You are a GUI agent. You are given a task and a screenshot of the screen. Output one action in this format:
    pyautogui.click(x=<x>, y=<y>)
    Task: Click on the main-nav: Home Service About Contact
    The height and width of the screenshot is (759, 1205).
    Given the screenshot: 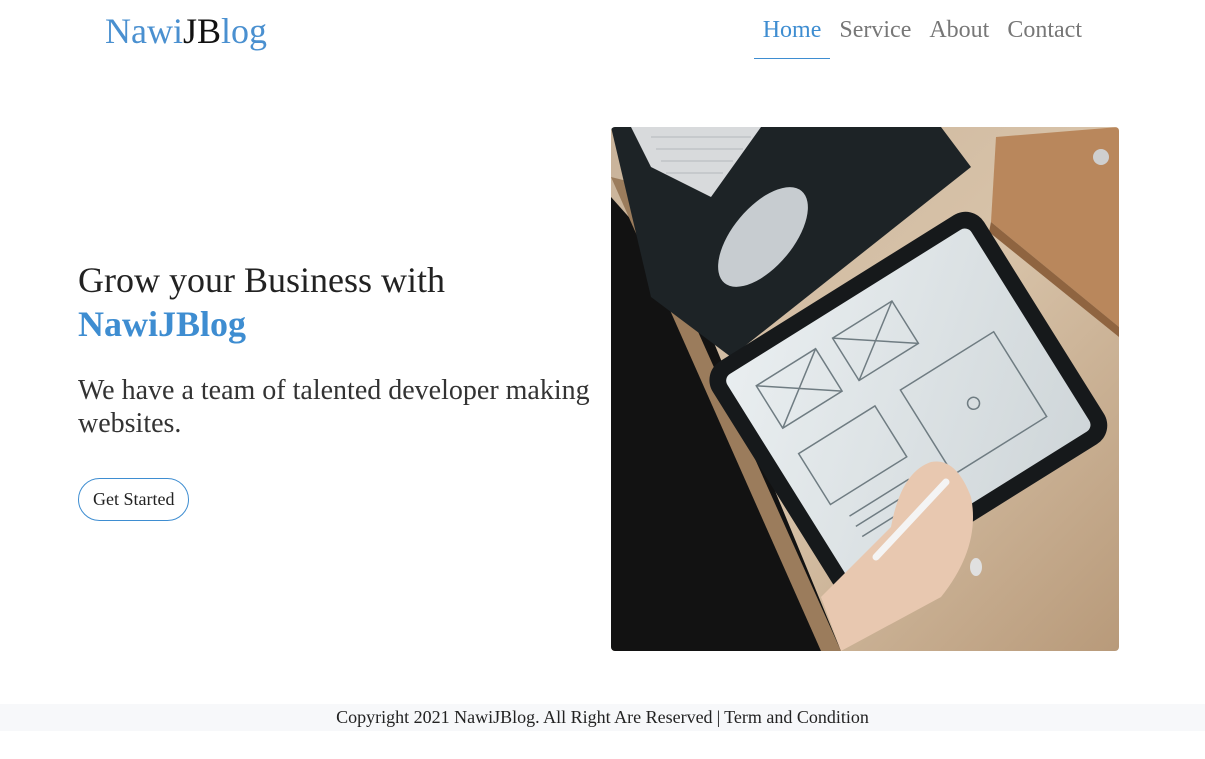 What is the action you would take?
    pyautogui.click(x=922, y=29)
    